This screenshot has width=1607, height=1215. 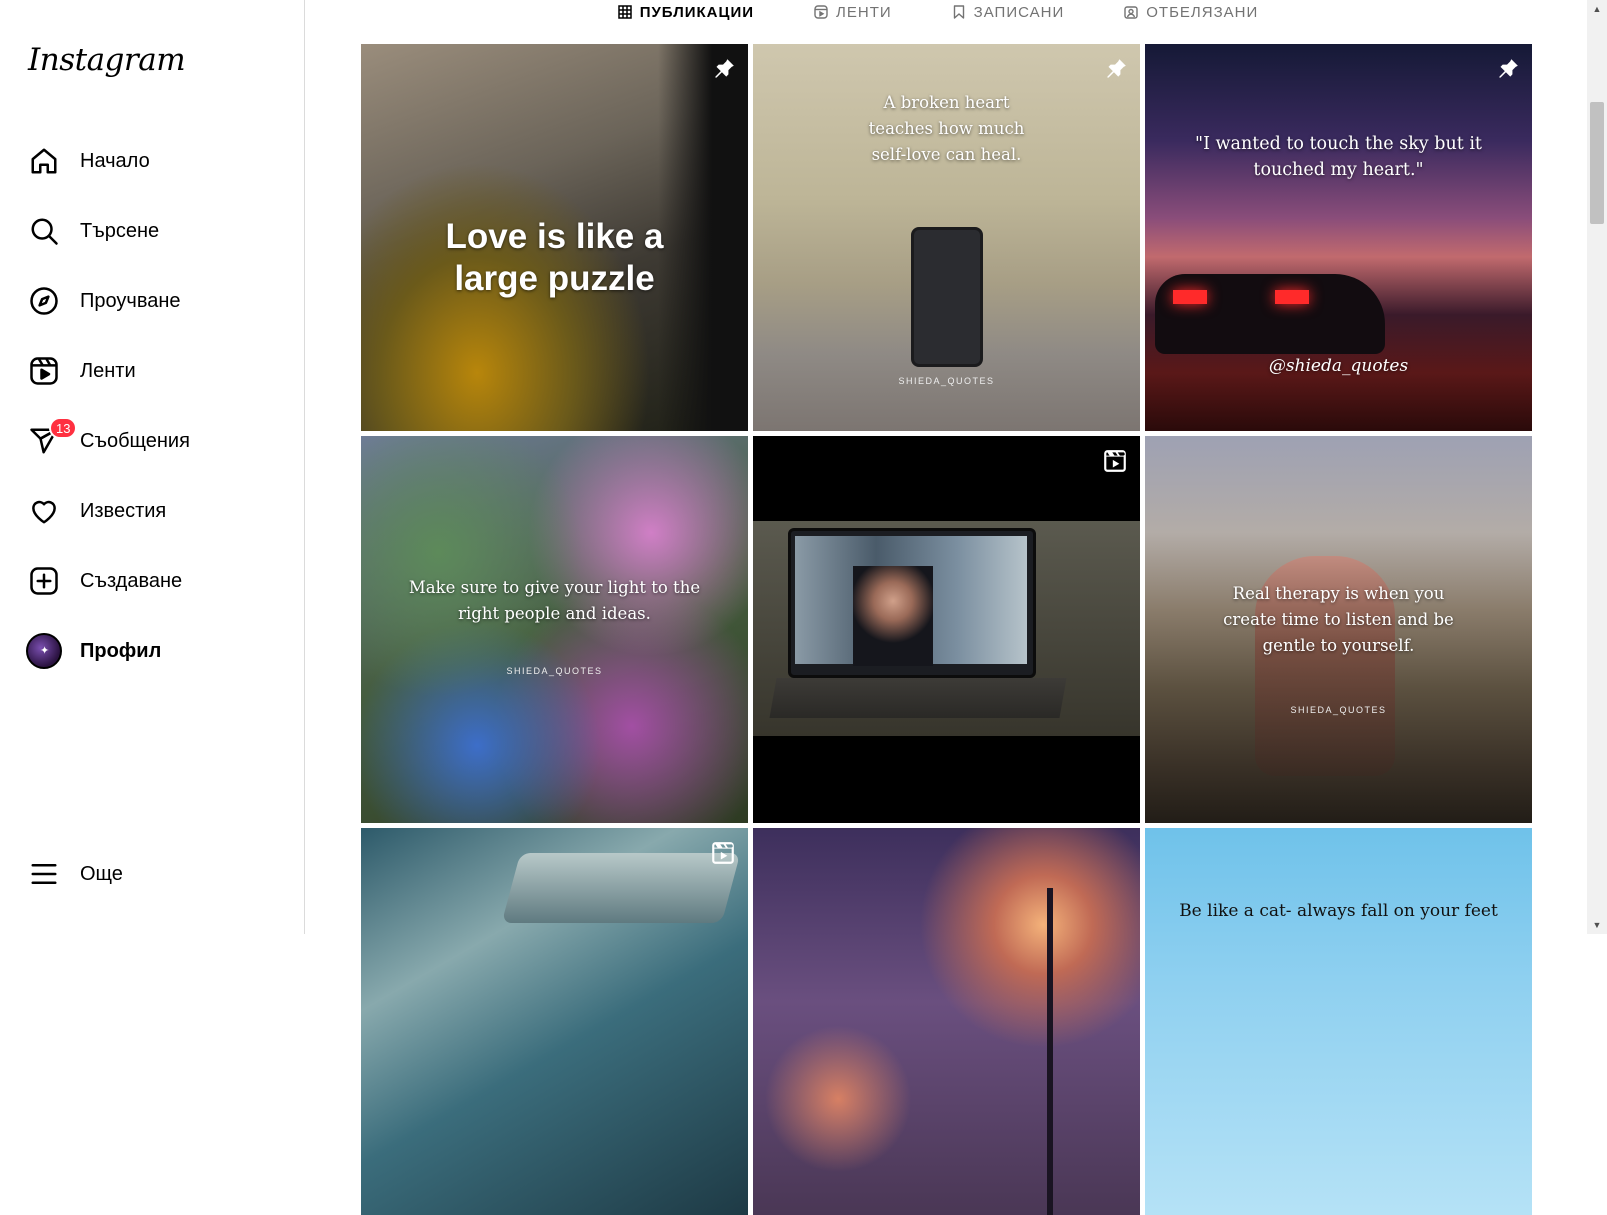 I want to click on nav-search-label: Търсене, so click(x=120, y=230).